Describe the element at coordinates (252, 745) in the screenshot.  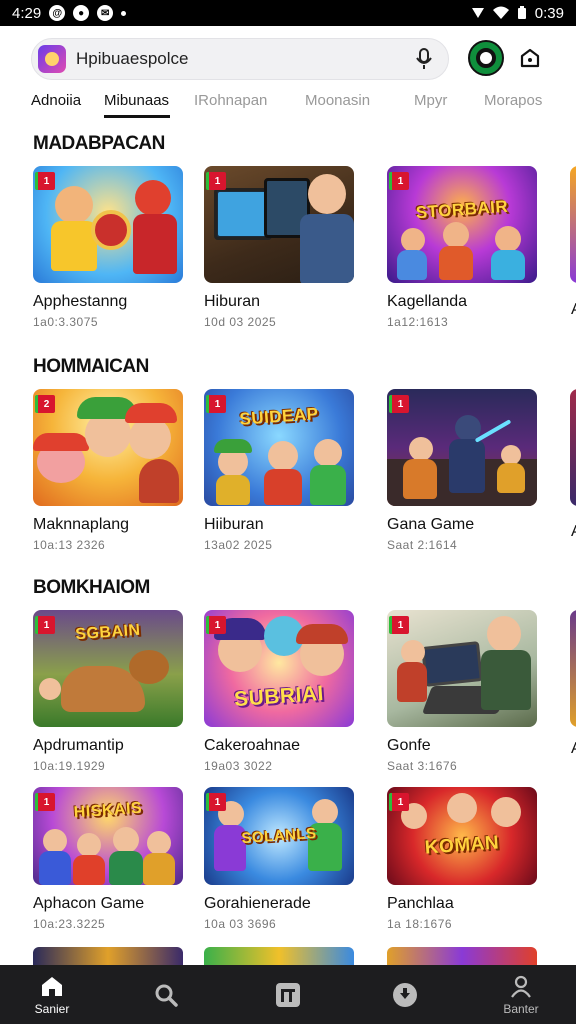
I see `card-title: Cakeroahnae` at that location.